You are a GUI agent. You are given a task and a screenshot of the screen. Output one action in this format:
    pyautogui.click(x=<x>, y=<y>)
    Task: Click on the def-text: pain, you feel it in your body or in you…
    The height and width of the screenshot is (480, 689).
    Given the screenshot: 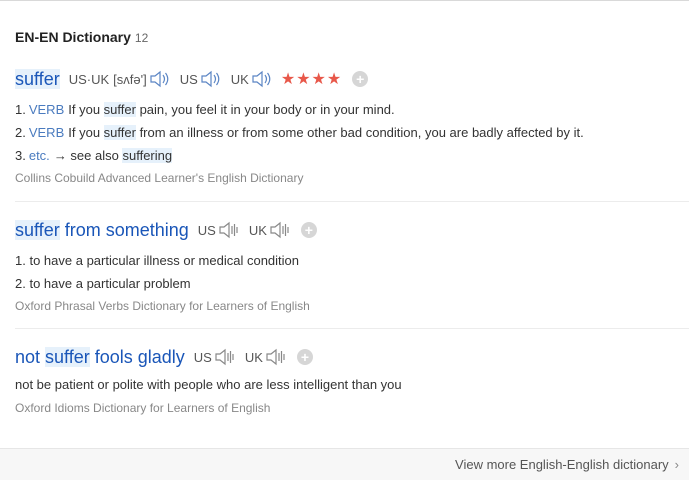 What is the action you would take?
    pyautogui.click(x=265, y=109)
    